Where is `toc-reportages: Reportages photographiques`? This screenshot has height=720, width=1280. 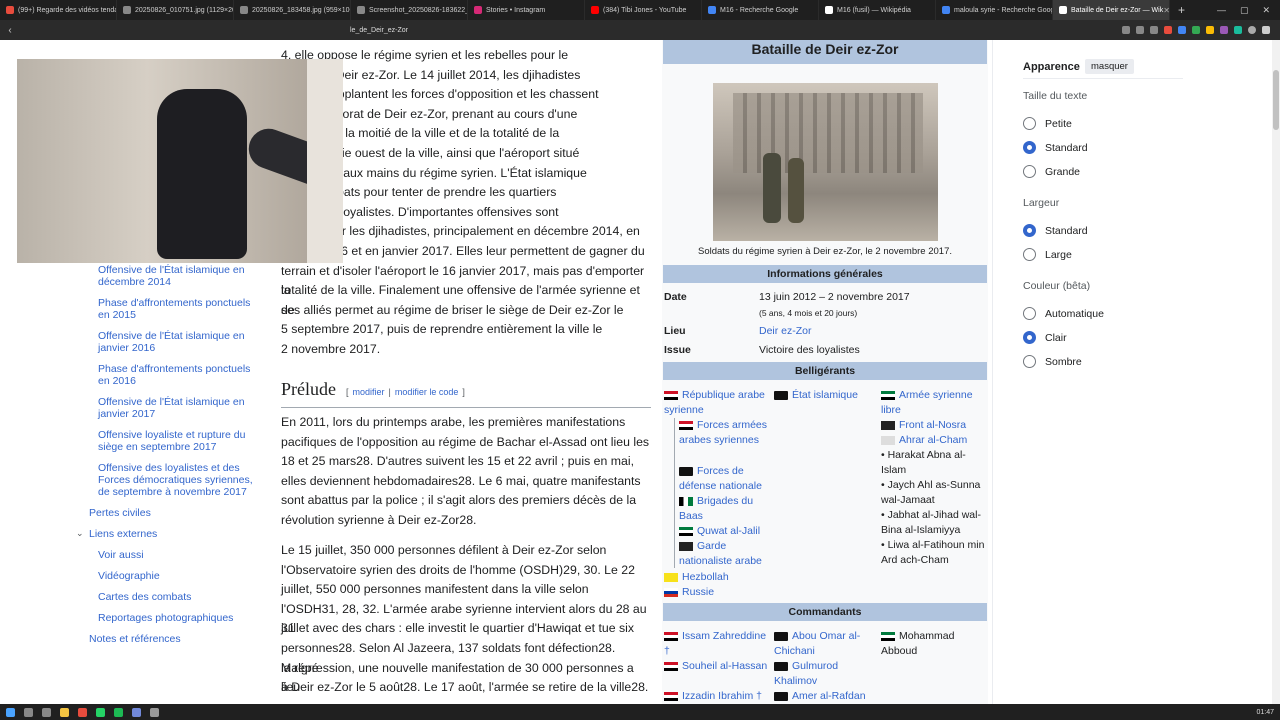
toc-reportages: Reportages photographiques is located at coordinates (165, 618).